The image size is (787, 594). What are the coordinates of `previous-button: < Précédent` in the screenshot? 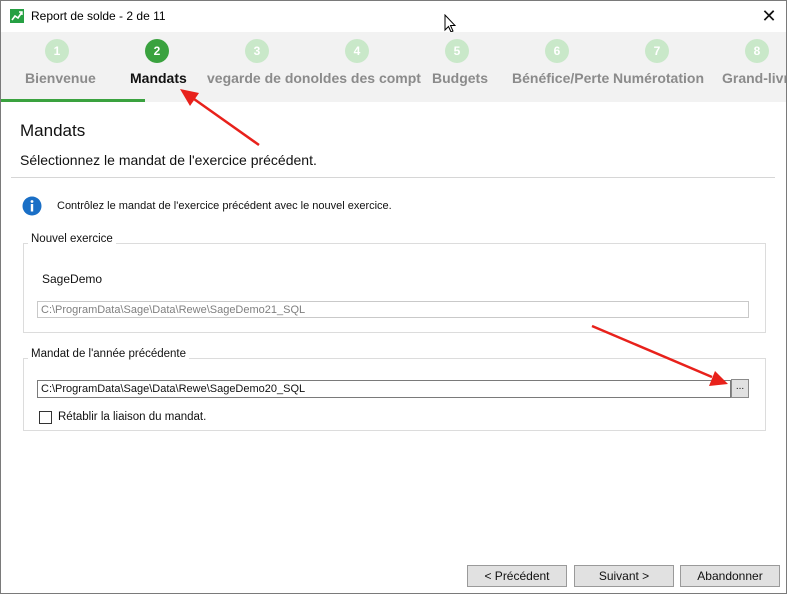 It's located at (517, 576).